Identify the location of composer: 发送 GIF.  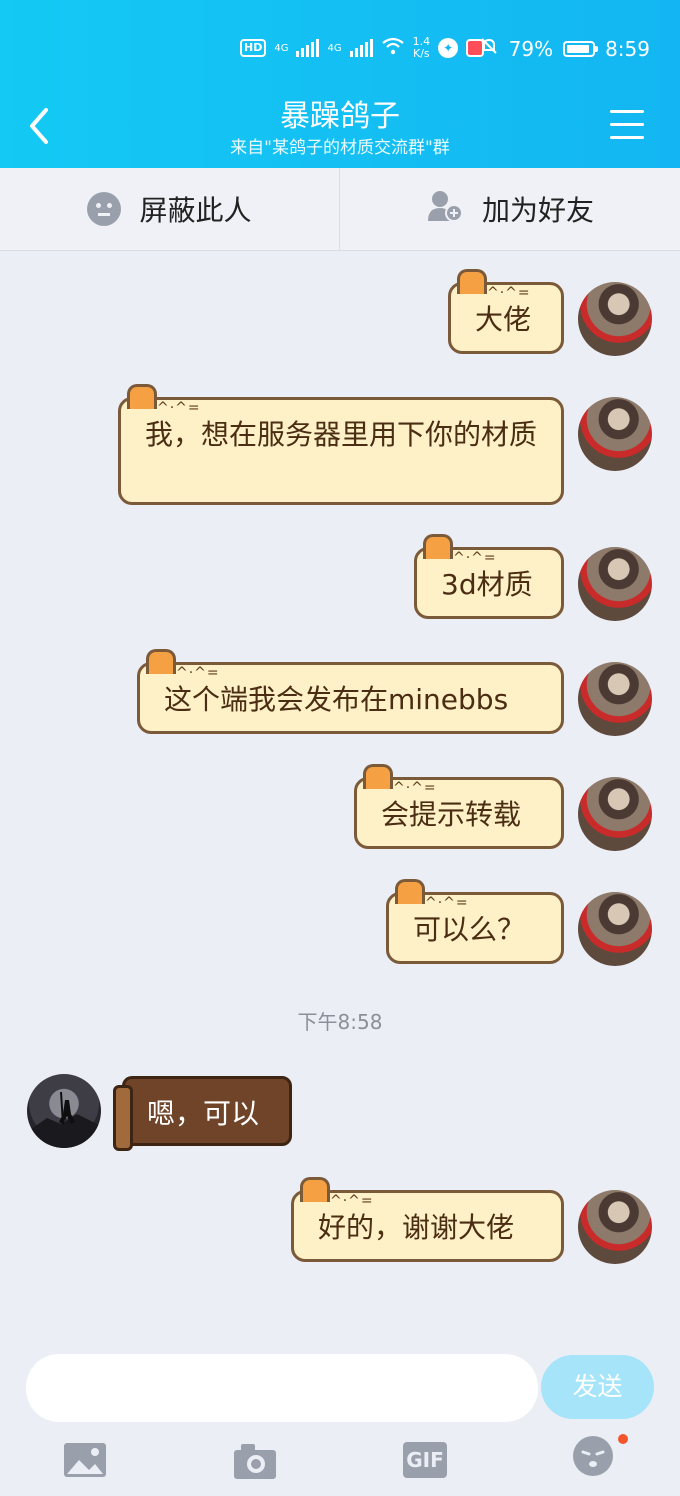
(340, 1418).